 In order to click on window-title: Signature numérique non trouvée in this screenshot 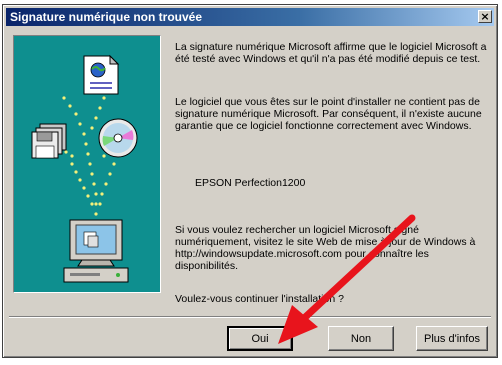, I will do `click(106, 17)`.